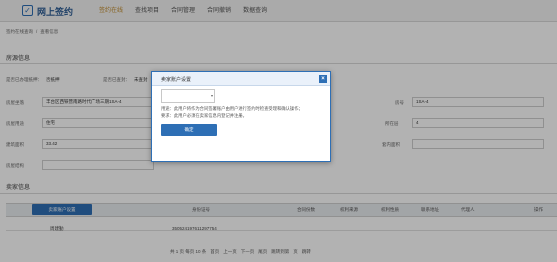 This screenshot has height=262, width=557. I want to click on dialog-title: 卖家账户设置, so click(176, 80).